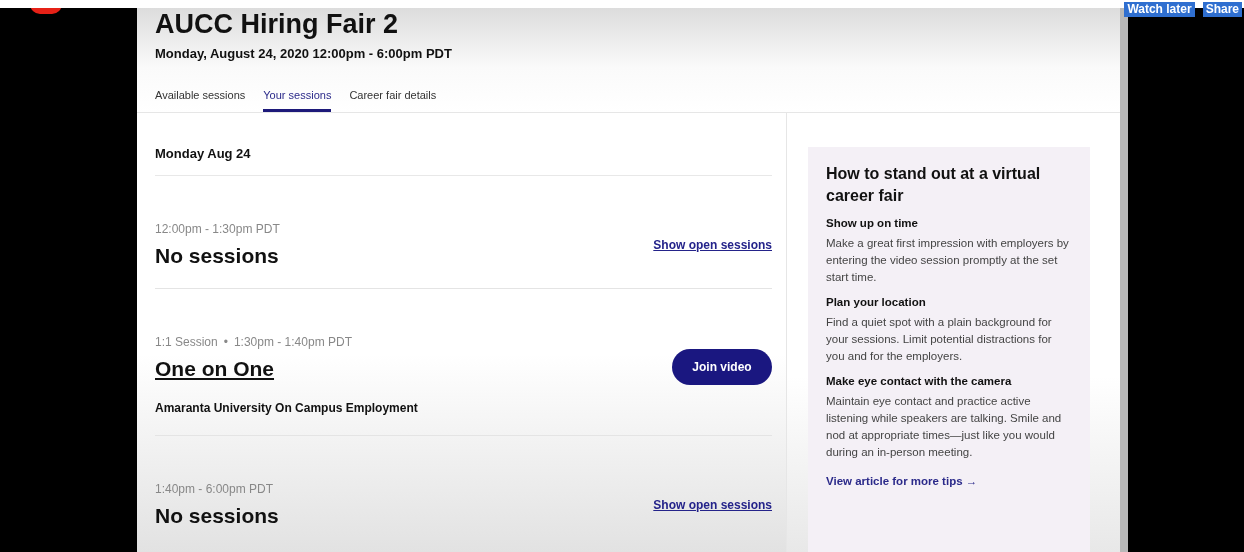 This screenshot has width=1244, height=552. I want to click on tip-text: Maintain eye contact and practice active listening while speakers are talking. Smile and nod at appropriate times—just like you would during an in-person meeting., so click(944, 427).